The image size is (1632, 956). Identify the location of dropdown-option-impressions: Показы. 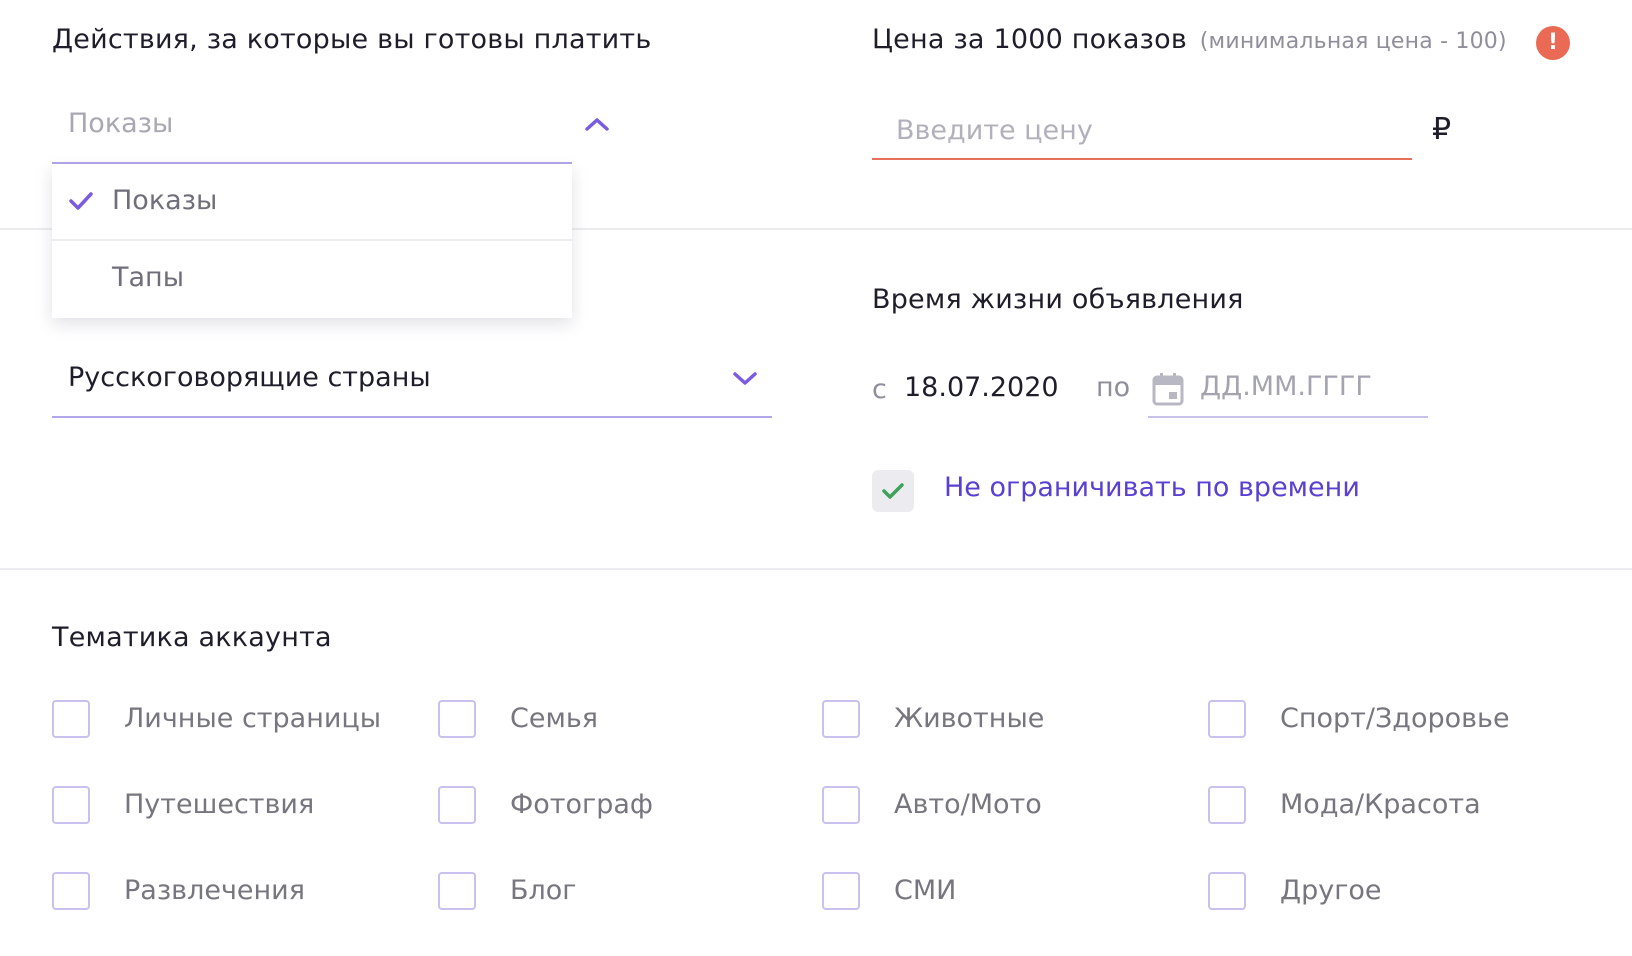
(312, 202).